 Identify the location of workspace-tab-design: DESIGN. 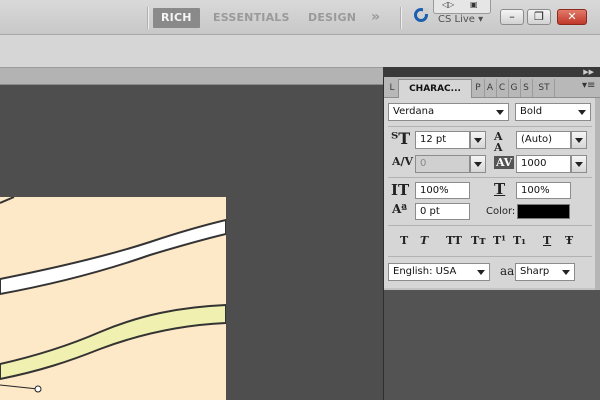
(332, 18).